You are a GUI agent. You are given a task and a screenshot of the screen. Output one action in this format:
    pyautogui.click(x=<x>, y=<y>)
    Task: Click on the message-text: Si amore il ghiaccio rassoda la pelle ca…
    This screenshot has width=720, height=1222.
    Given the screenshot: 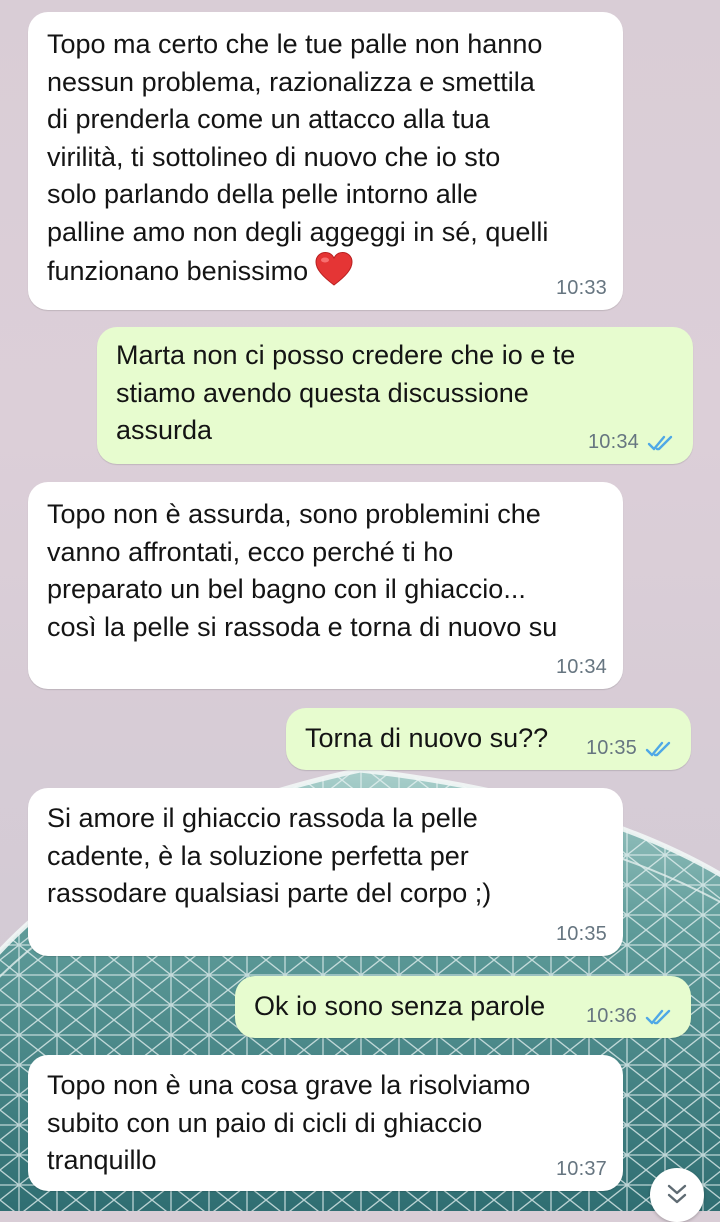 What is the action you would take?
    pyautogui.click(x=269, y=855)
    